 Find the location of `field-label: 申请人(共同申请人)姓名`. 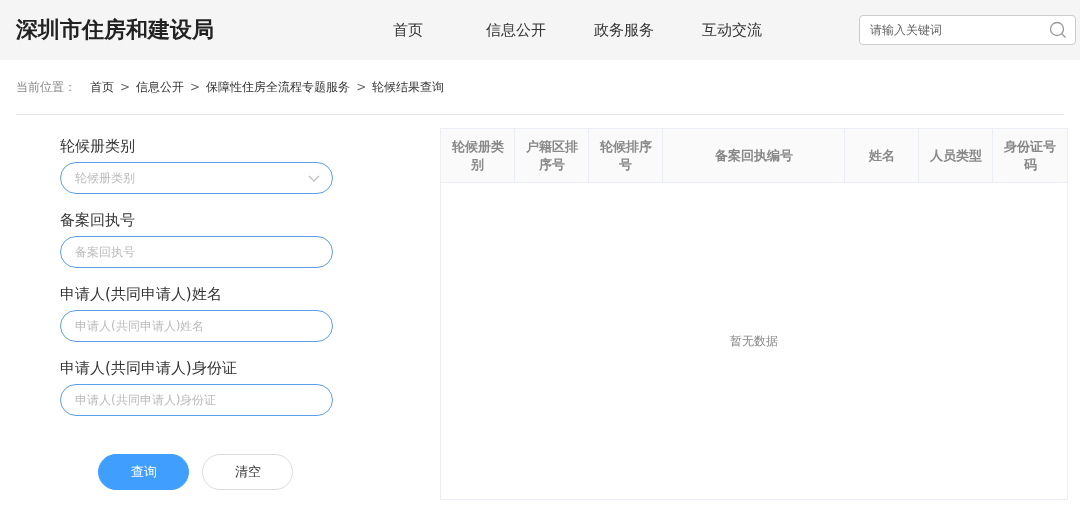

field-label: 申请人(共同申请人)姓名 is located at coordinates (141, 294).